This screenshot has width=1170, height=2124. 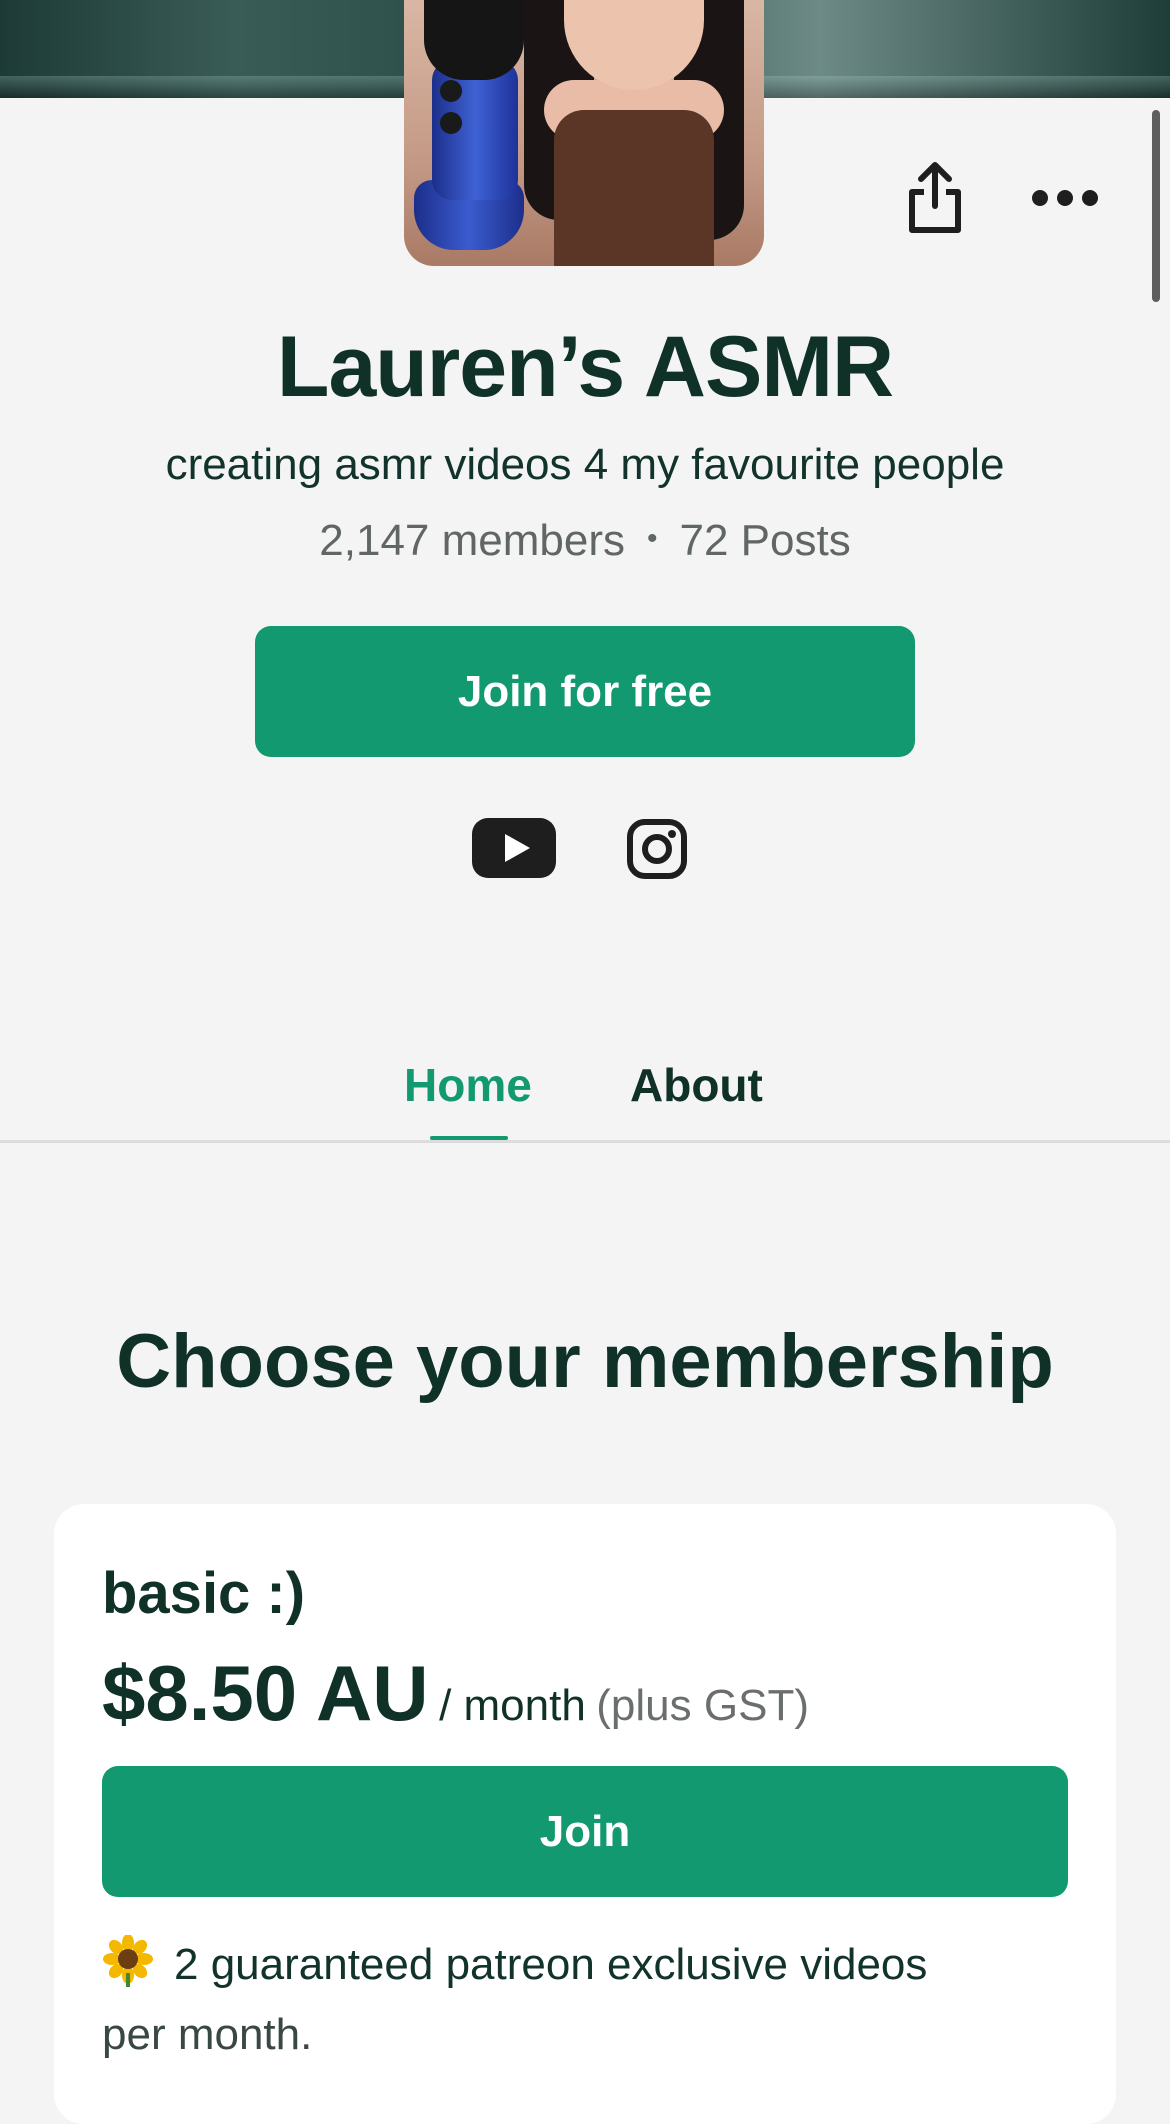 I want to click on tier-price: $8.50 AU, so click(x=265, y=1693).